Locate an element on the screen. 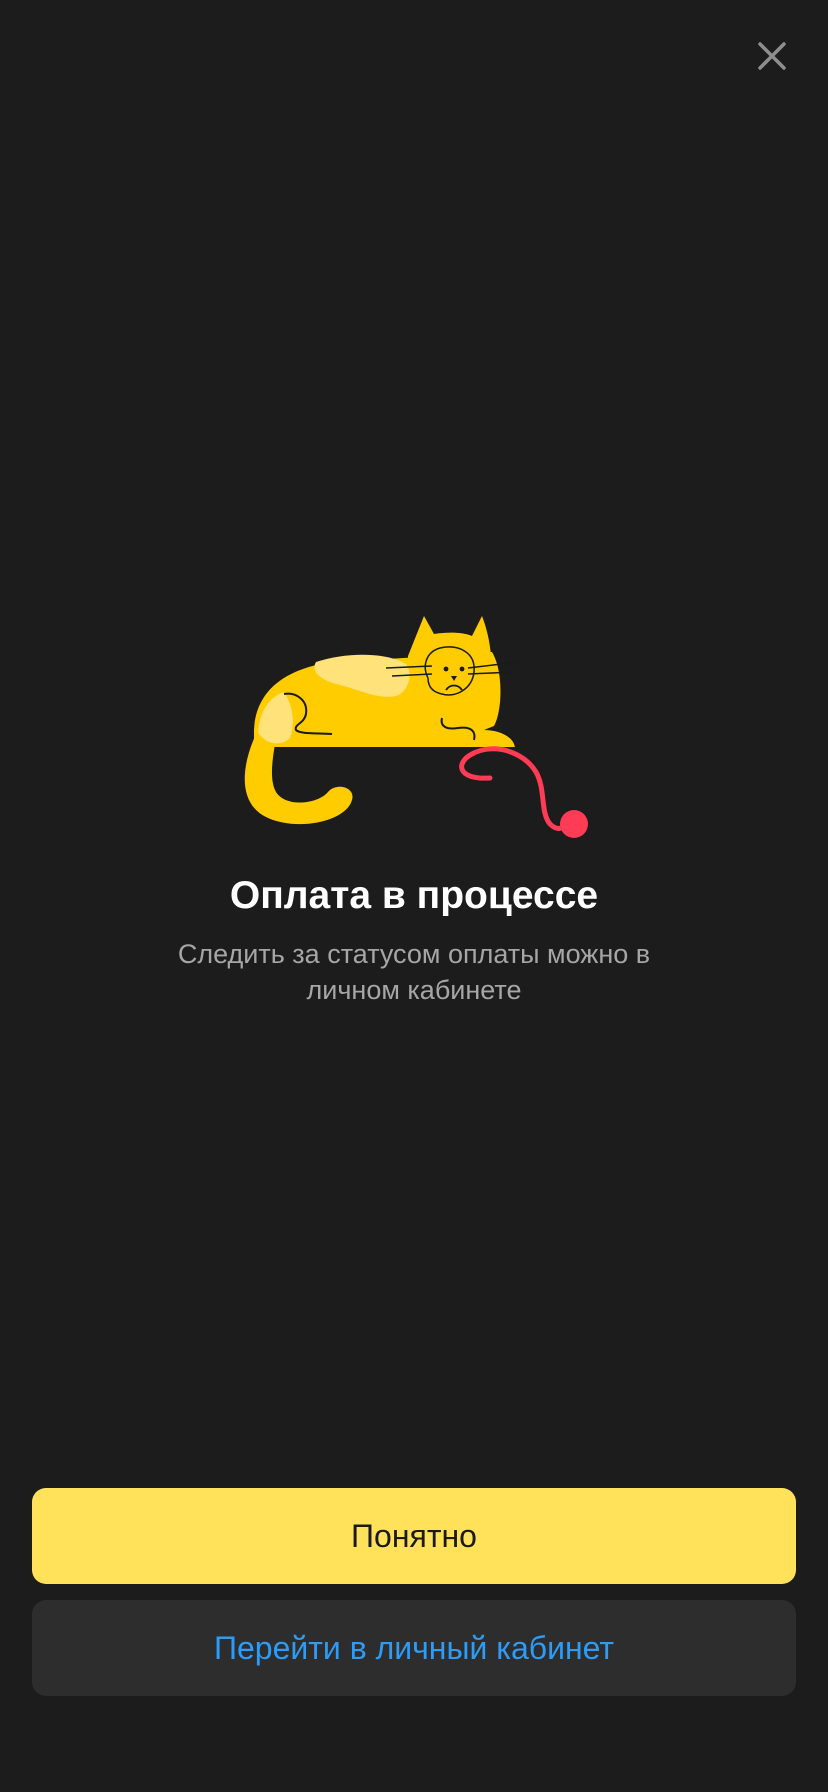 The width and height of the screenshot is (828, 1792). close-icon is located at coordinates (772, 56).